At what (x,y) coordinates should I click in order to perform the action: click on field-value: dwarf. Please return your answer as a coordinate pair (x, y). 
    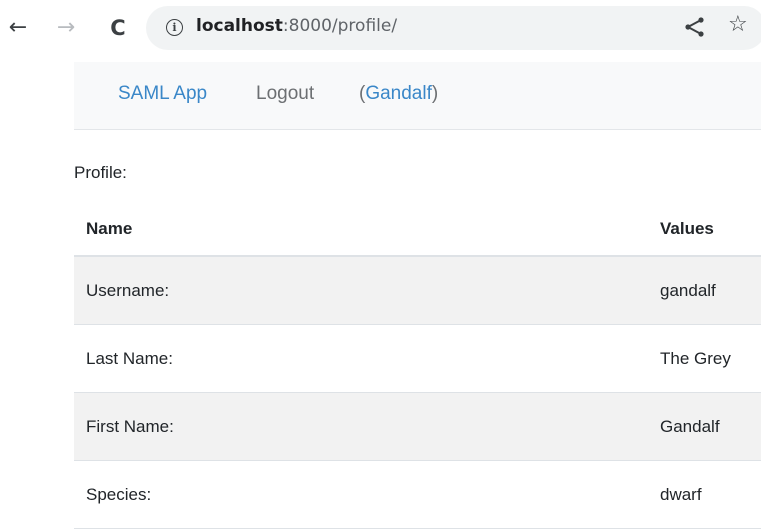
    Looking at the image, I should click on (704, 494).